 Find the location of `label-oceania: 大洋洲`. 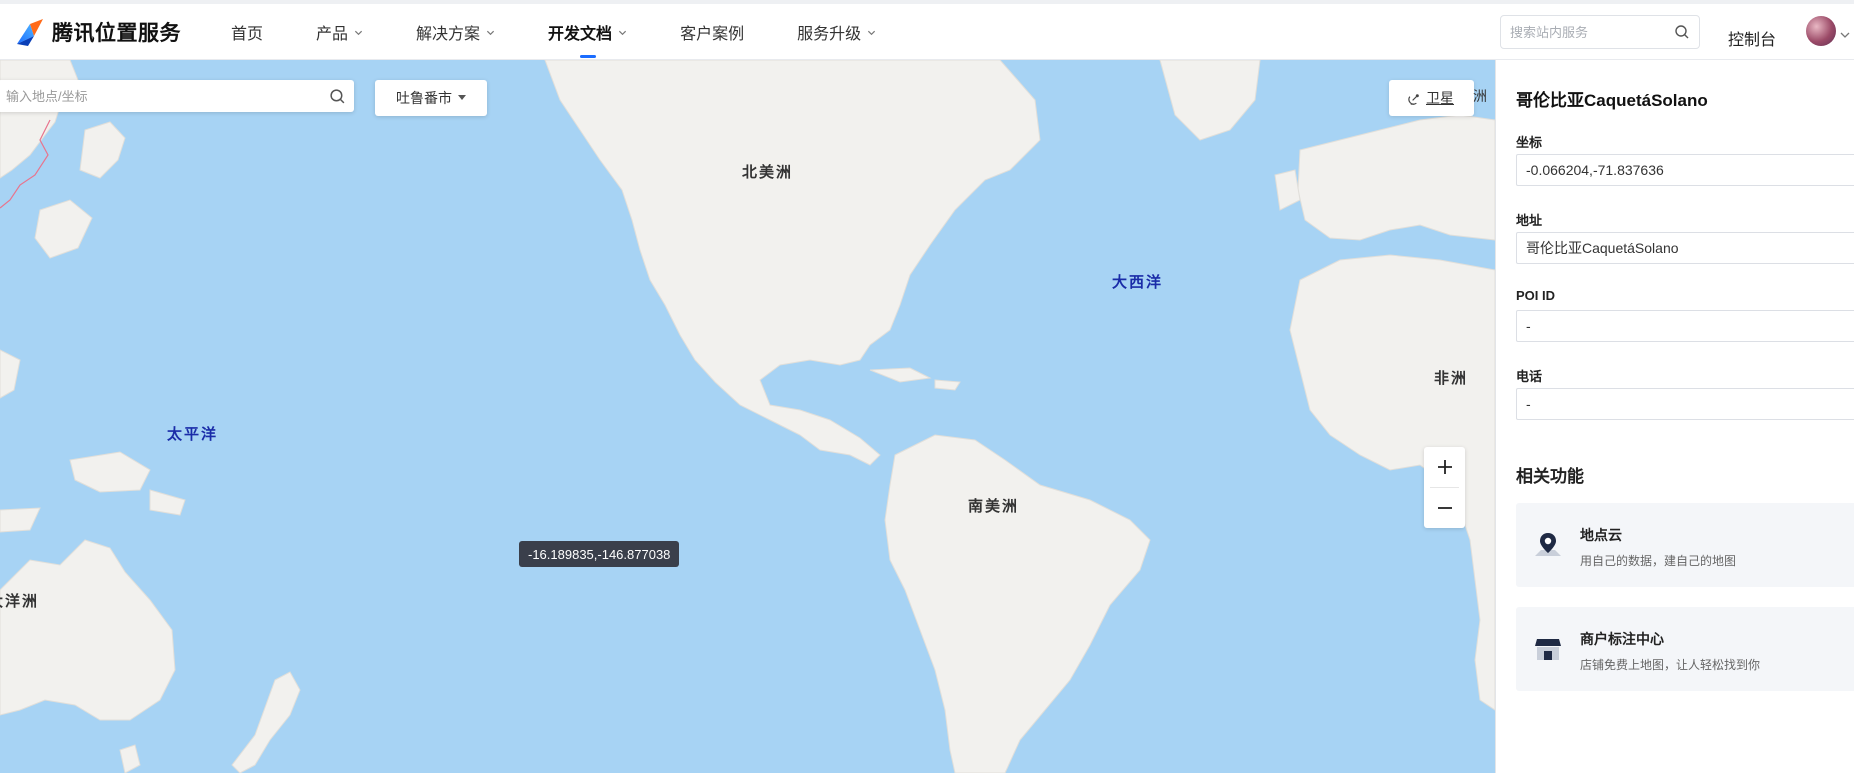

label-oceania: 大洋洲 is located at coordinates (20, 601).